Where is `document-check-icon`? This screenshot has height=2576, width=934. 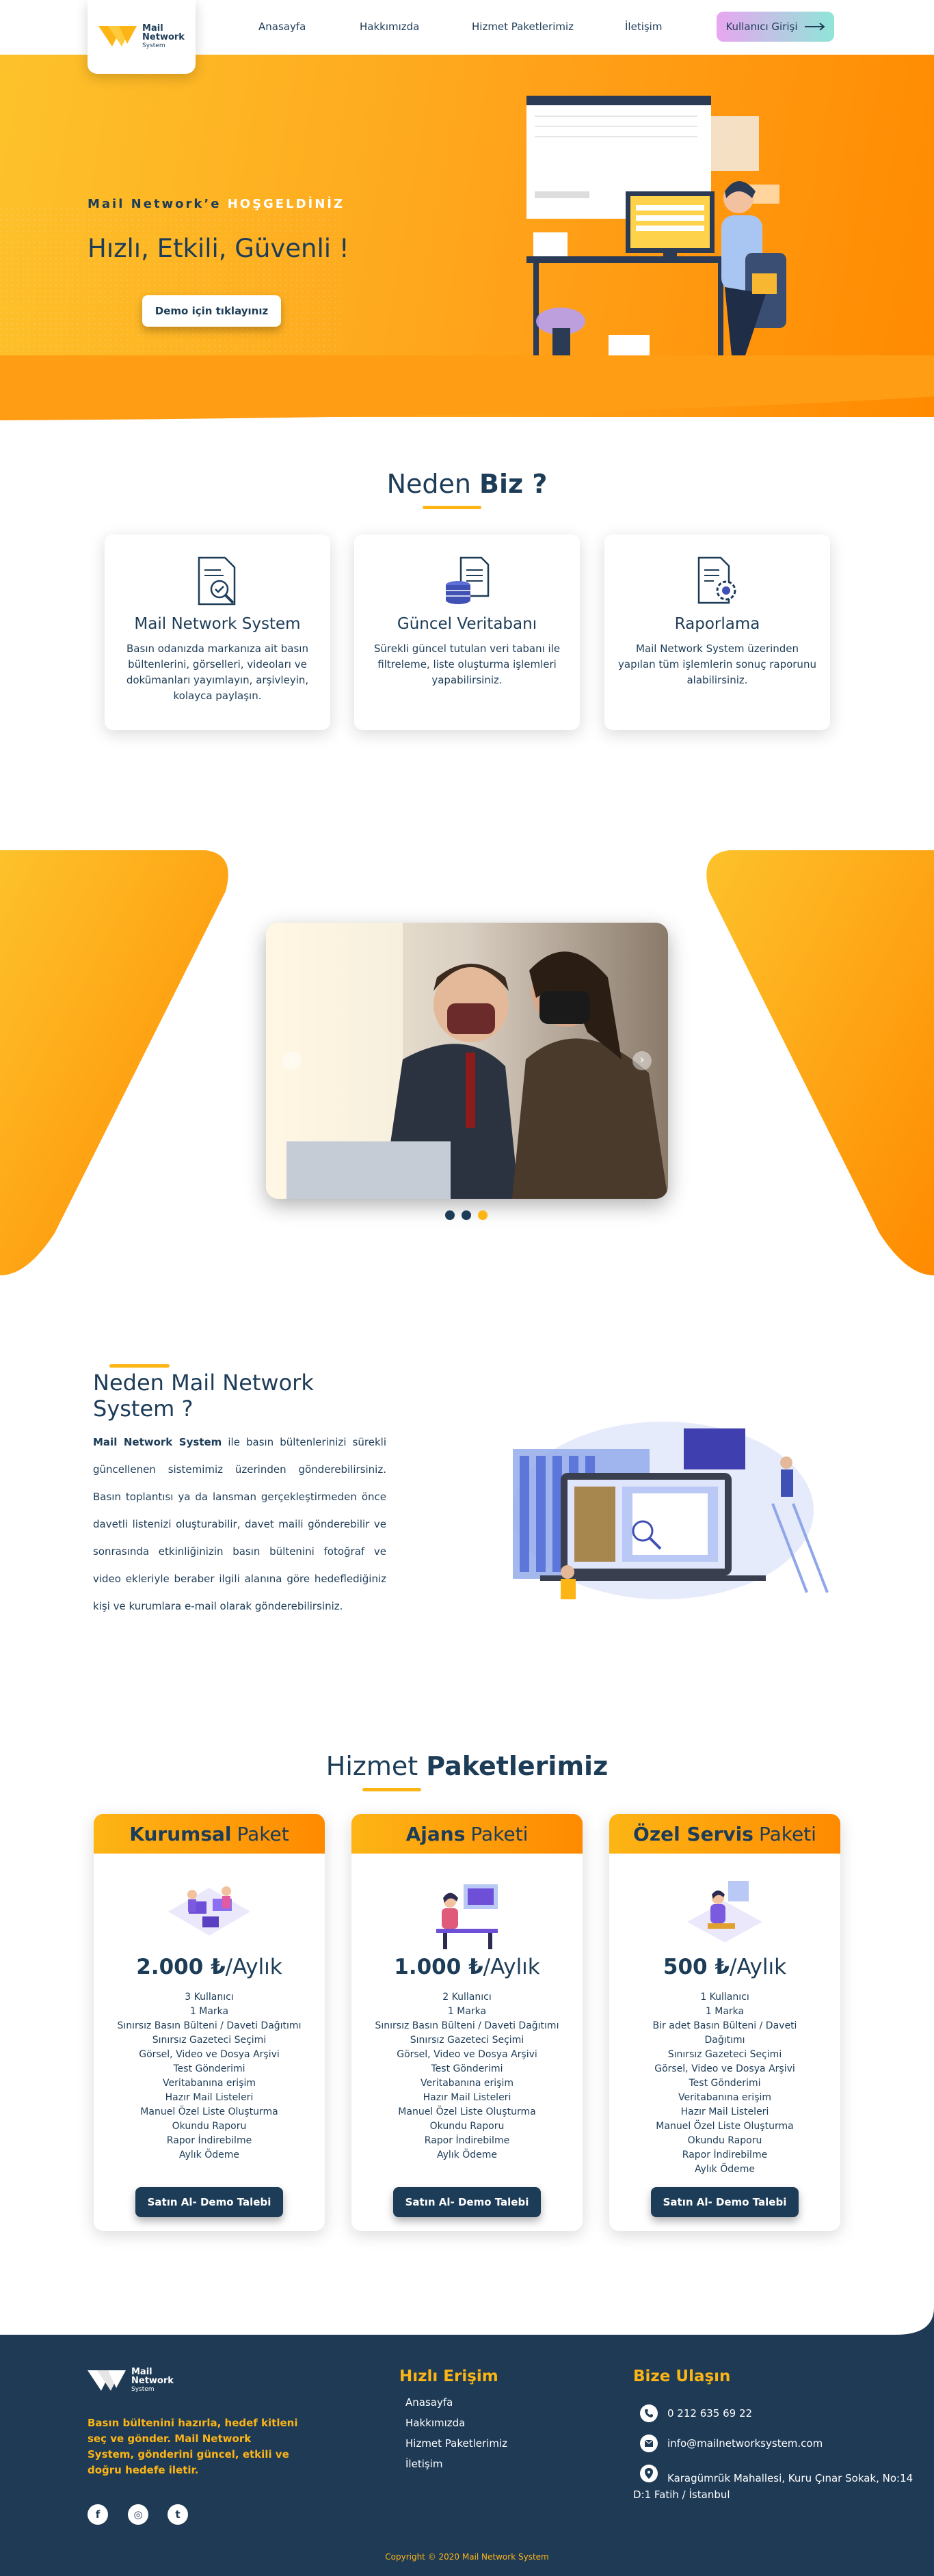 document-check-icon is located at coordinates (217, 581).